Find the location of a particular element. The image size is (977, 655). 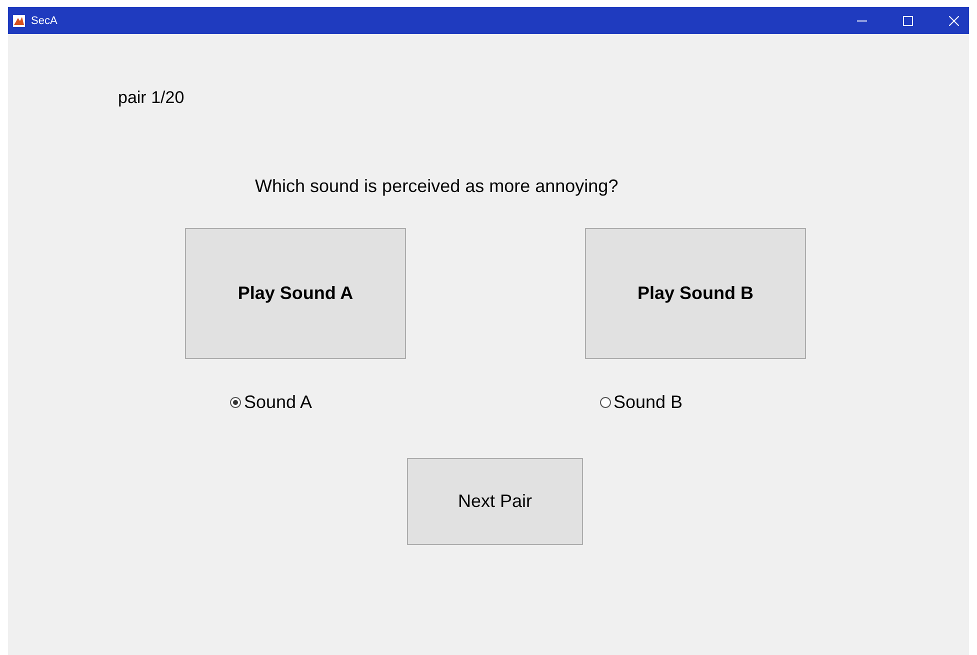

play-button: Play Sound A is located at coordinates (295, 293).